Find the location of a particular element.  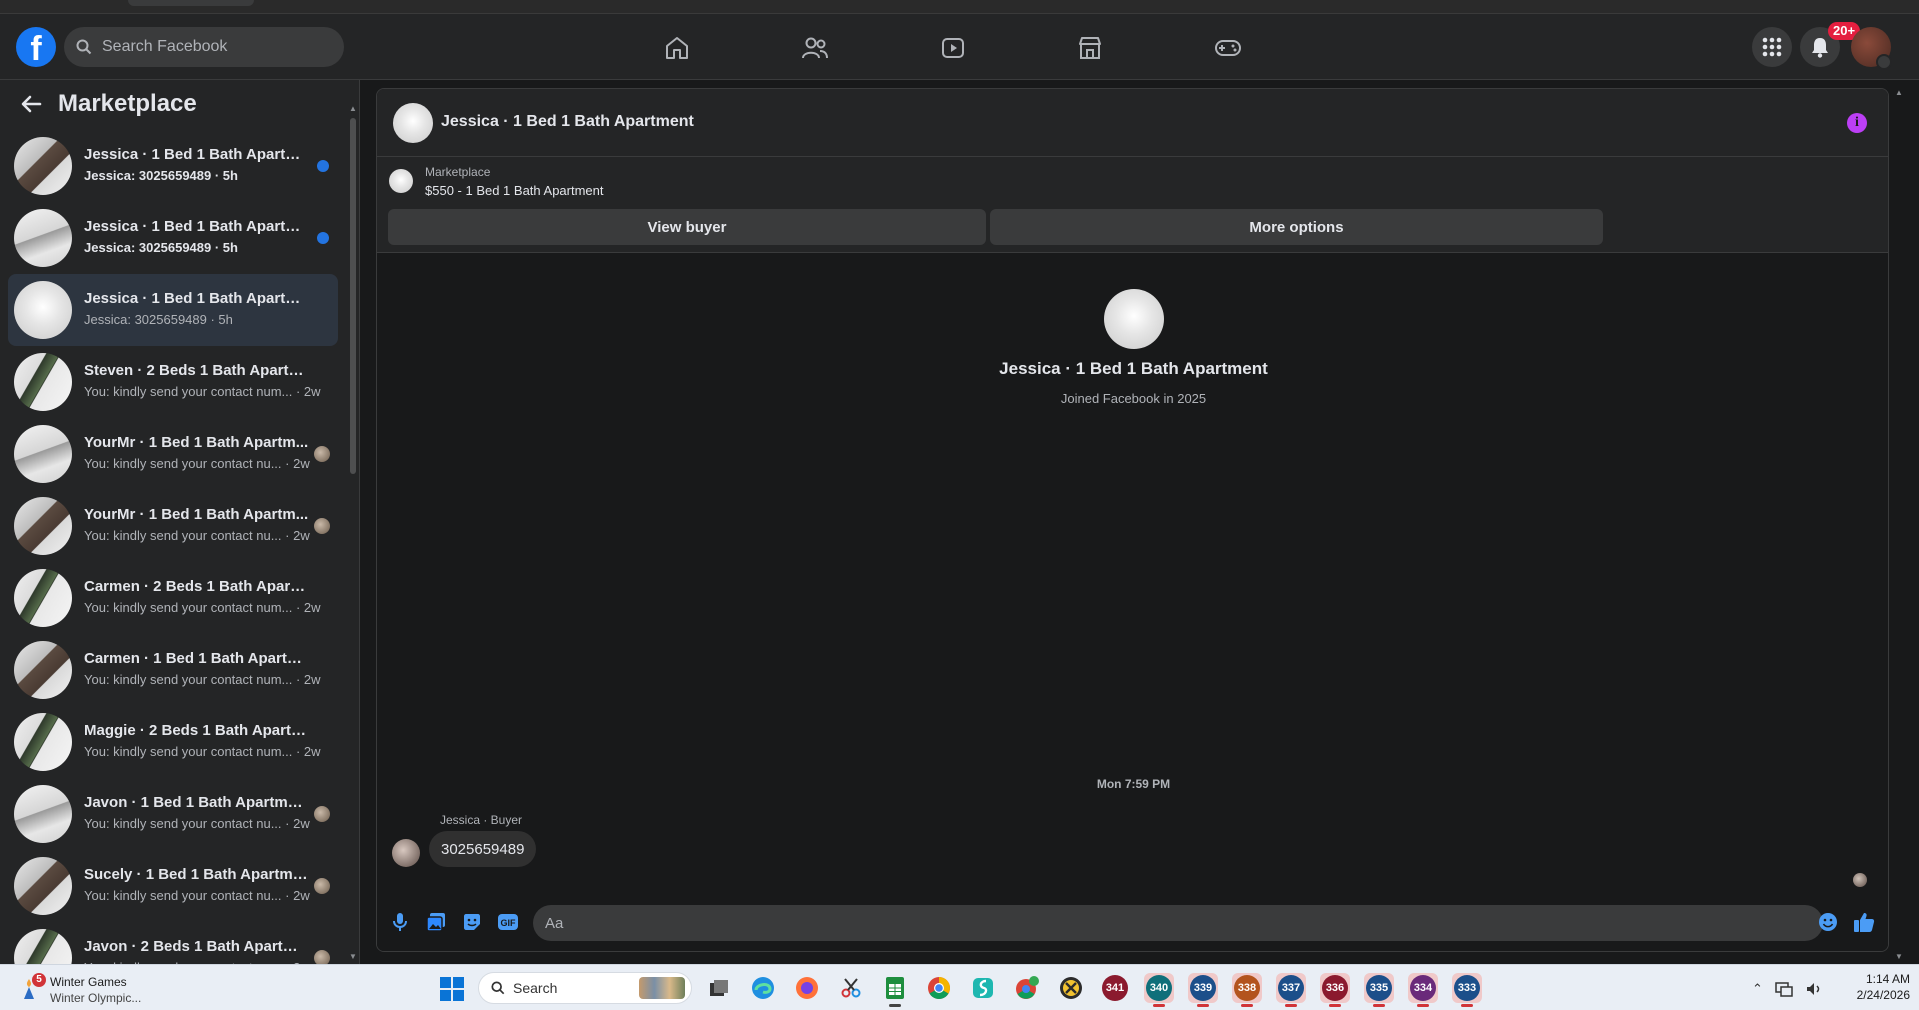

xbox-app is located at coordinates (1071, 988).